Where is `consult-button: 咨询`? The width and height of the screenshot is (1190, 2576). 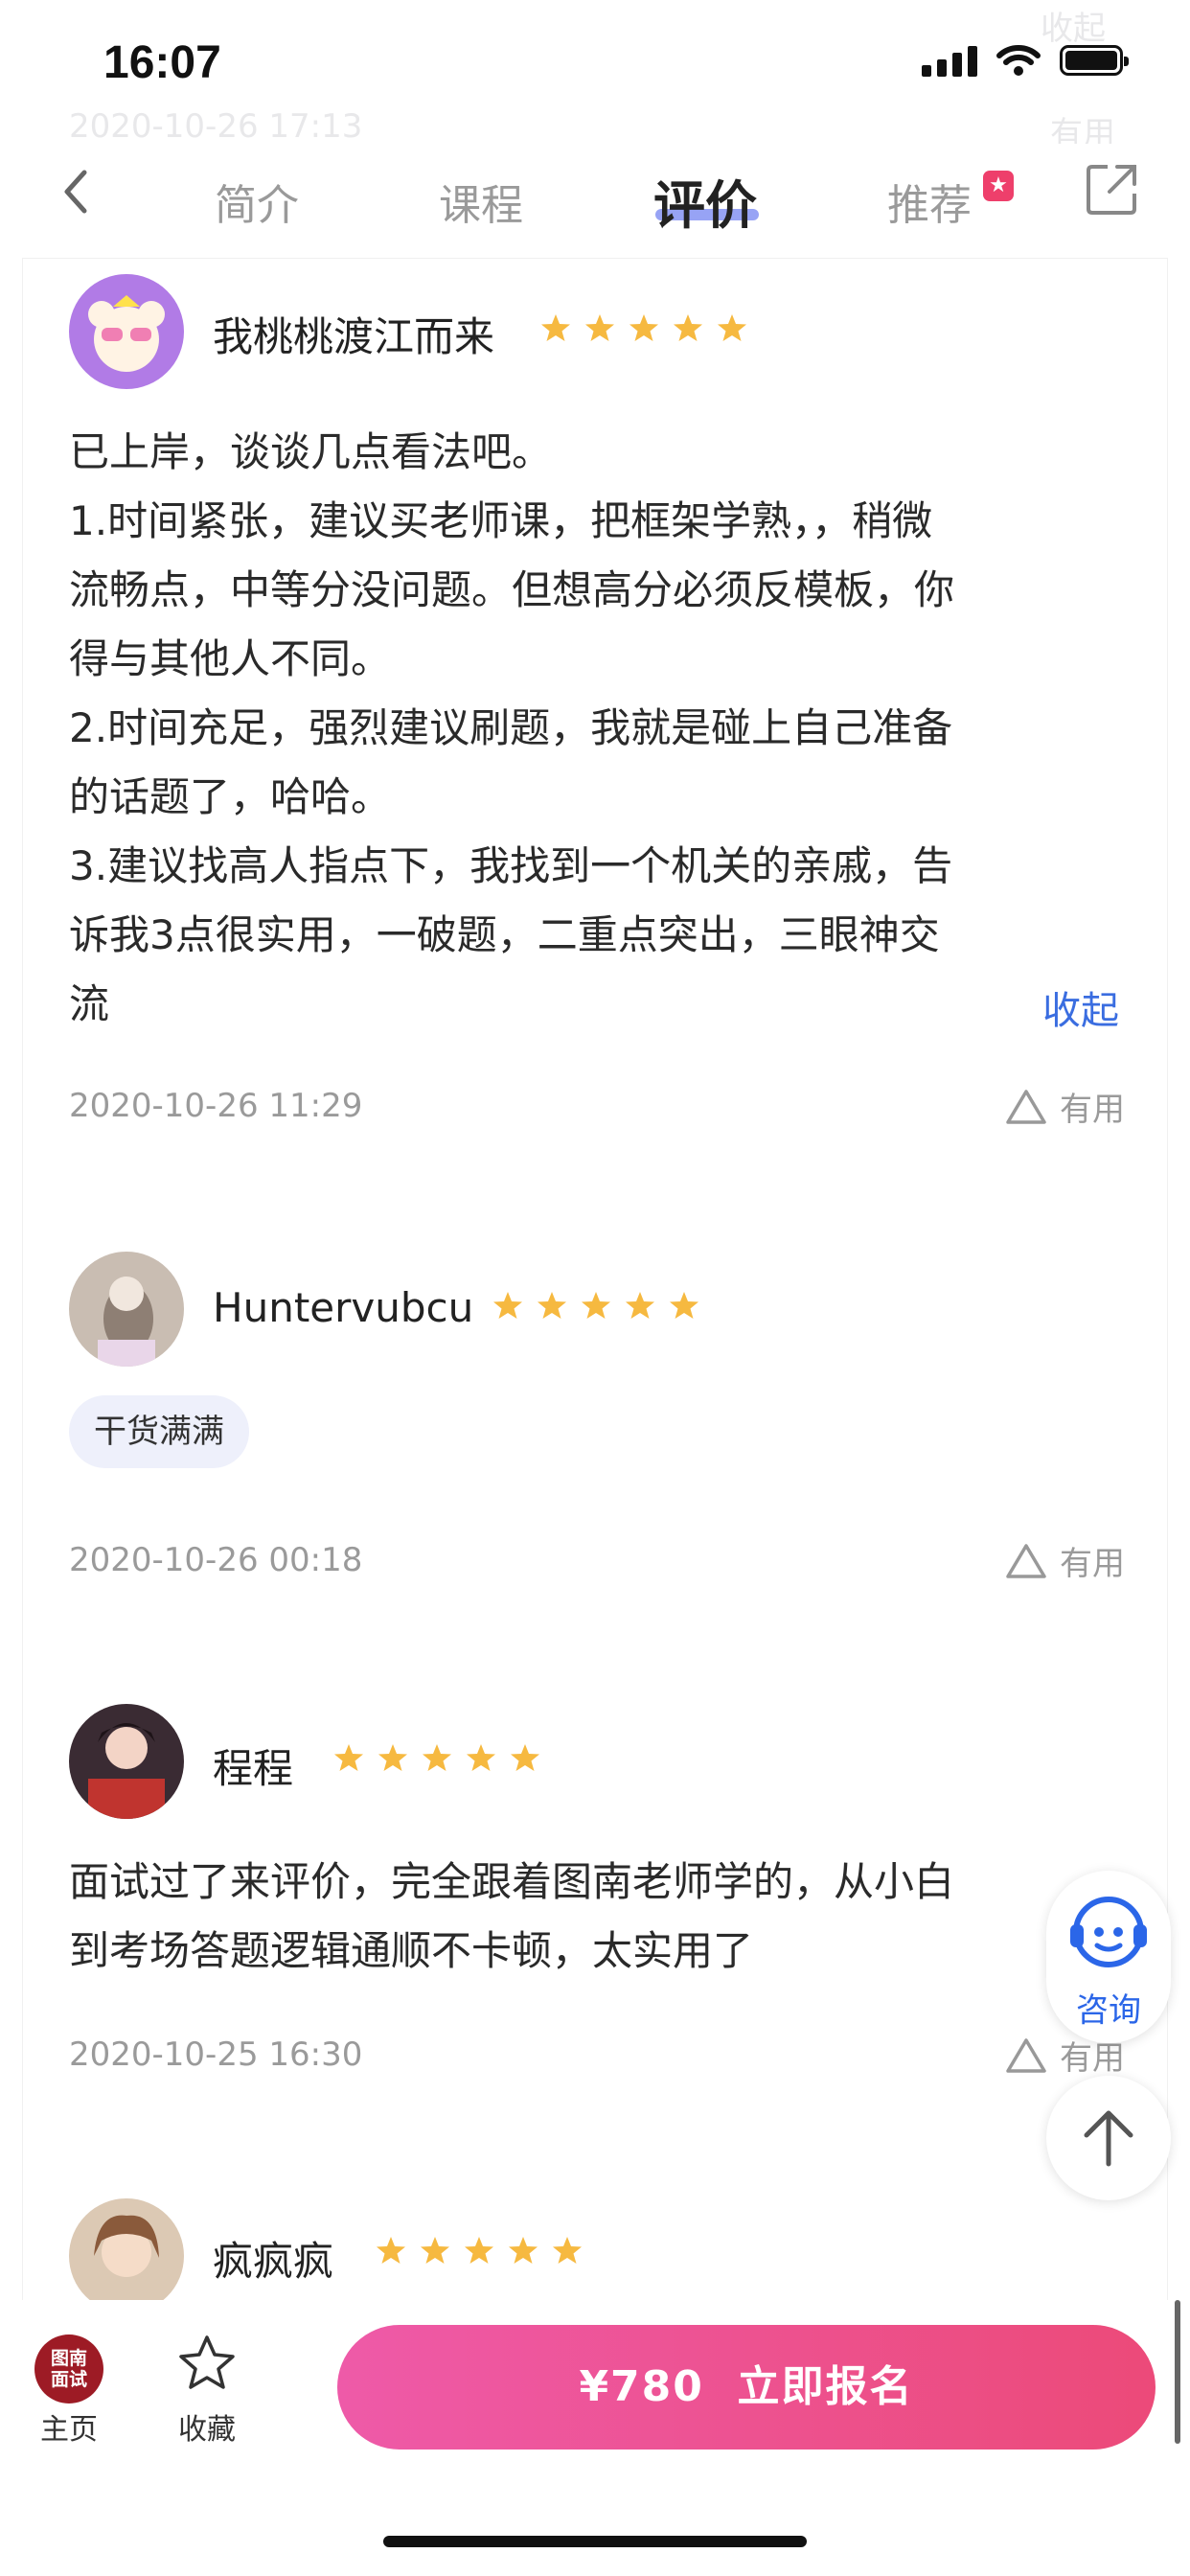
consult-button: 咨询 is located at coordinates (1108, 1957).